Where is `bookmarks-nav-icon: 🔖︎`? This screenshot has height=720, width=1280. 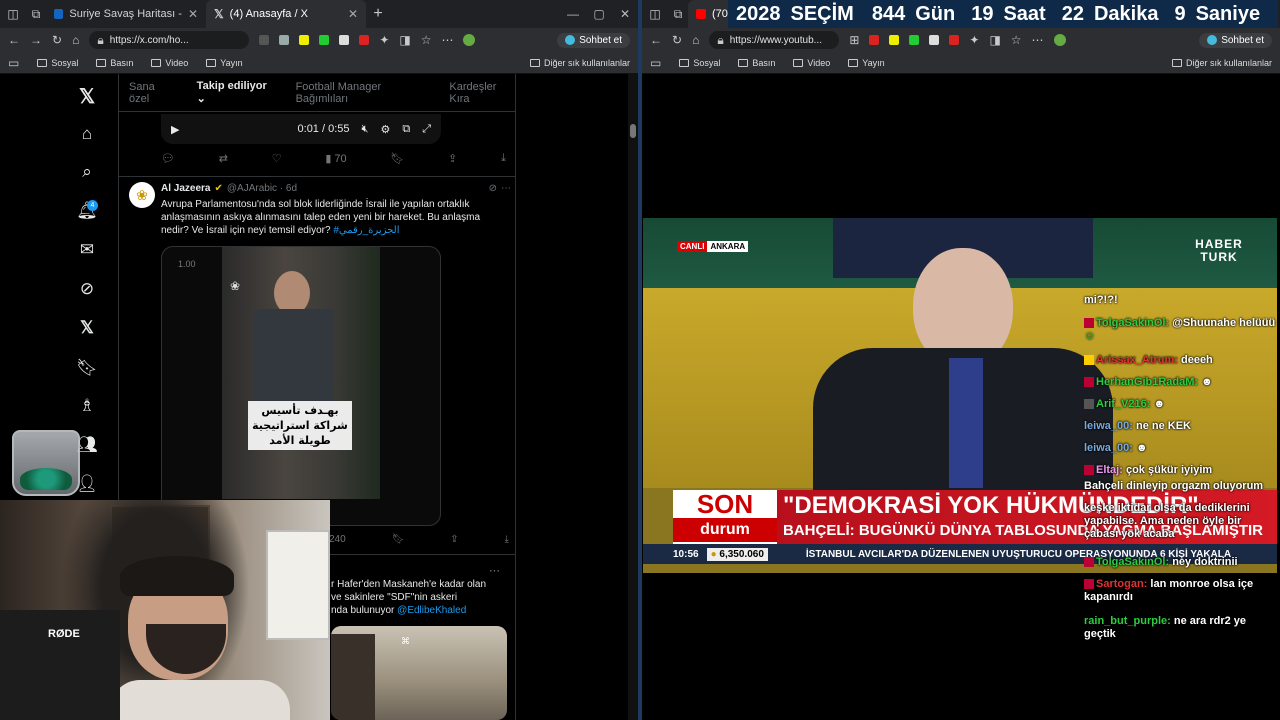
bookmarks-nav-icon: 🔖︎ is located at coordinates (87, 369).